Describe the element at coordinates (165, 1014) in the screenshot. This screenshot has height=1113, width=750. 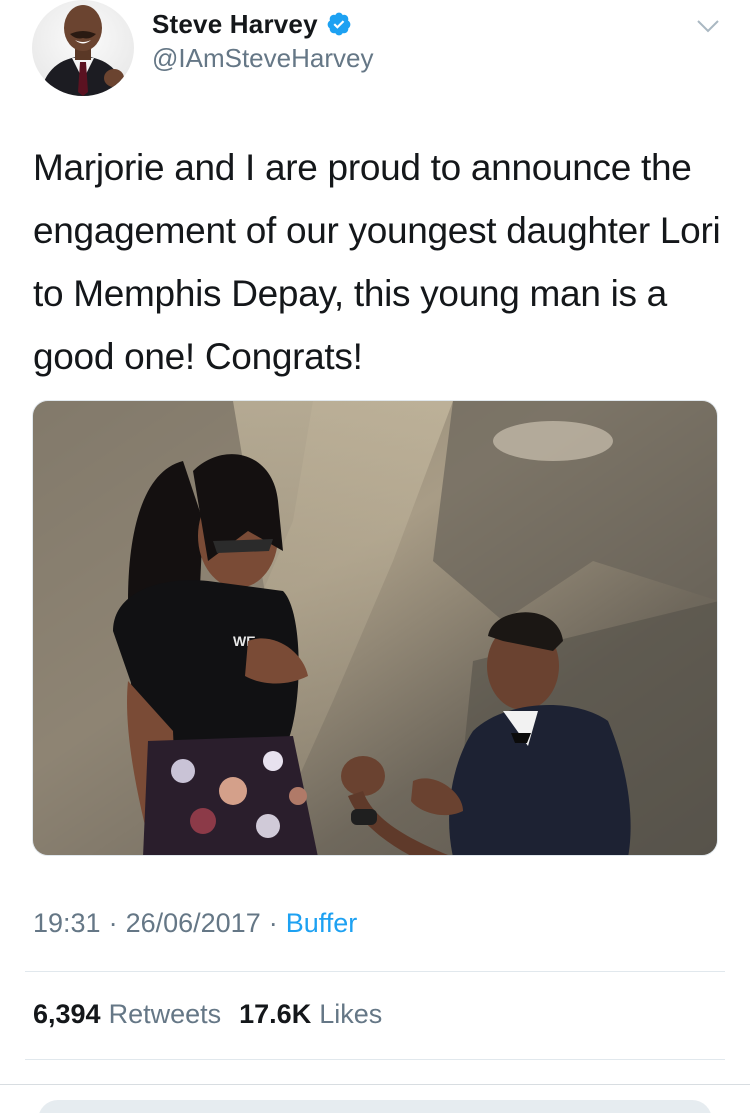
I see `retweets-label: Retweets` at that location.